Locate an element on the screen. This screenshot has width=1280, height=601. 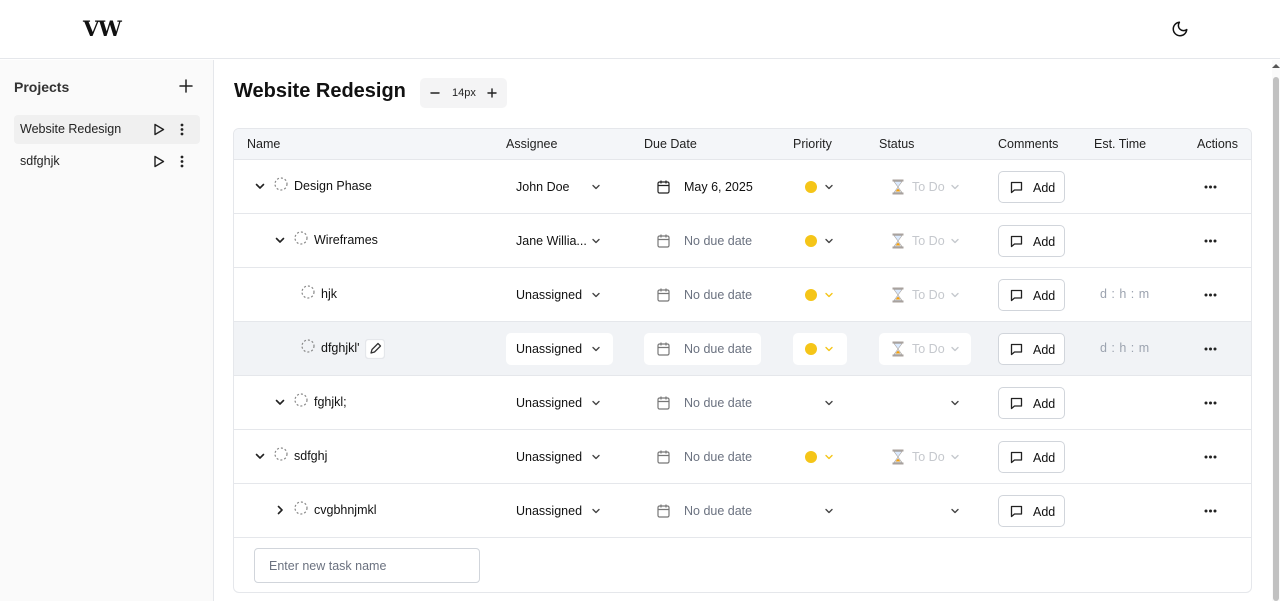
font-size-control: 14px is located at coordinates (463, 93).